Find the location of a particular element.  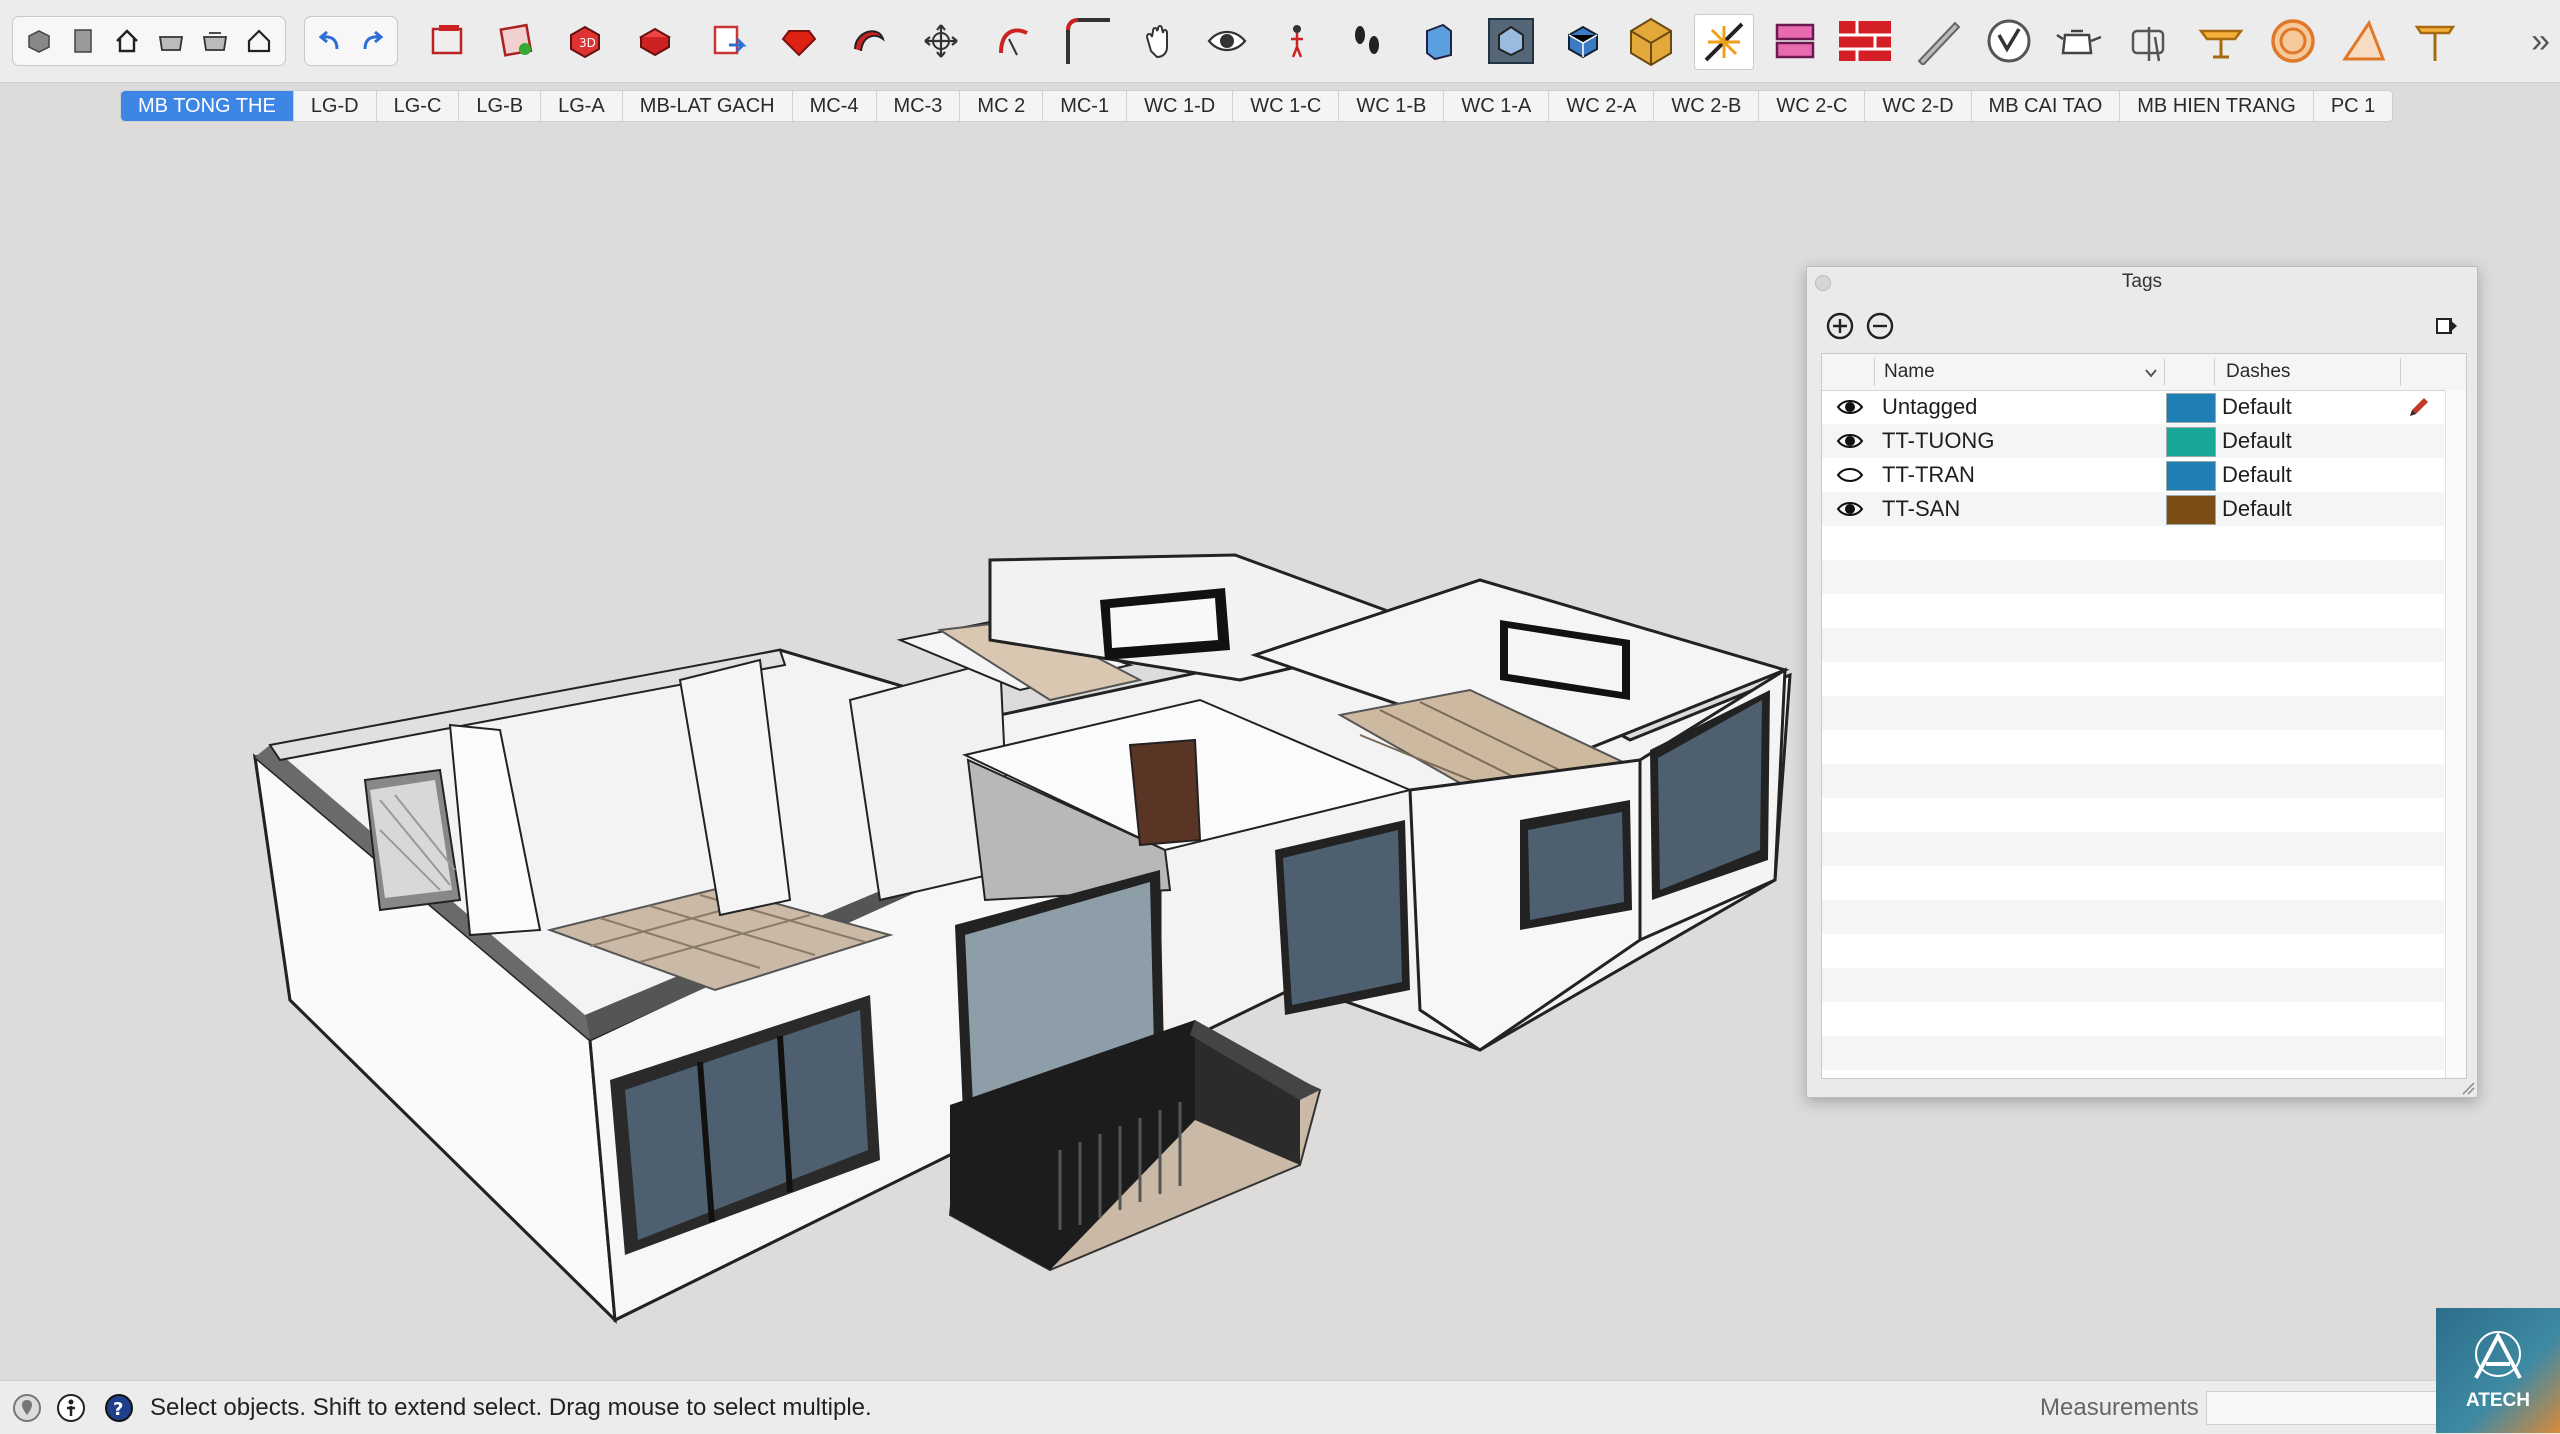

open-icon is located at coordinates (171, 41).